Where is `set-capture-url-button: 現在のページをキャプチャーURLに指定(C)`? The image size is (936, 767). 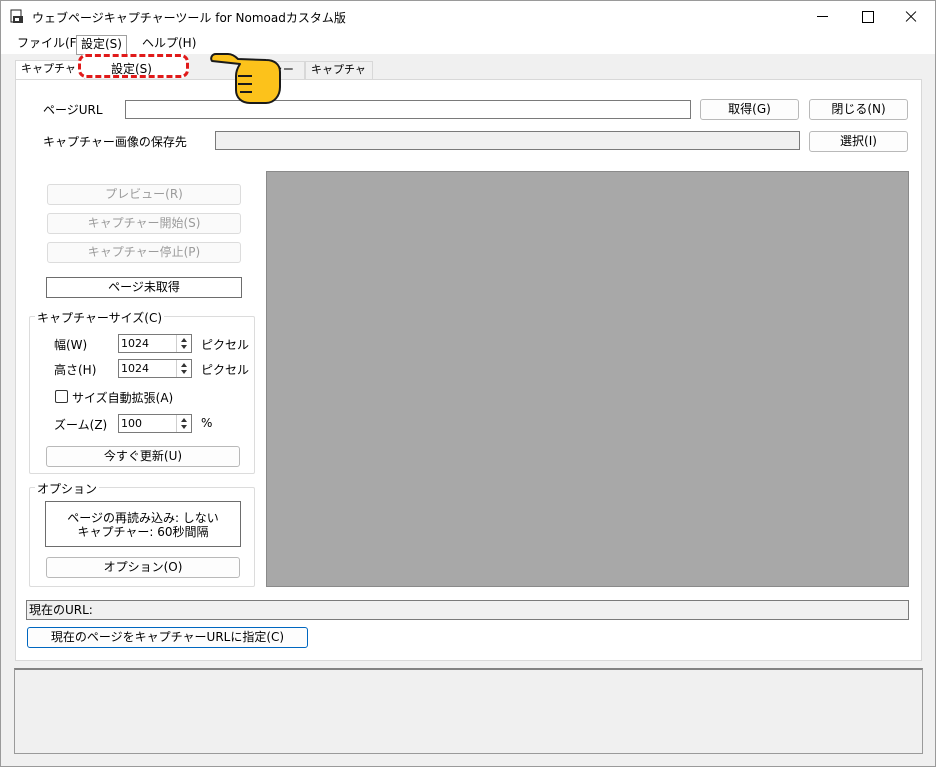 set-capture-url-button: 現在のページをキャプチャーURLに指定(C) is located at coordinates (167, 637).